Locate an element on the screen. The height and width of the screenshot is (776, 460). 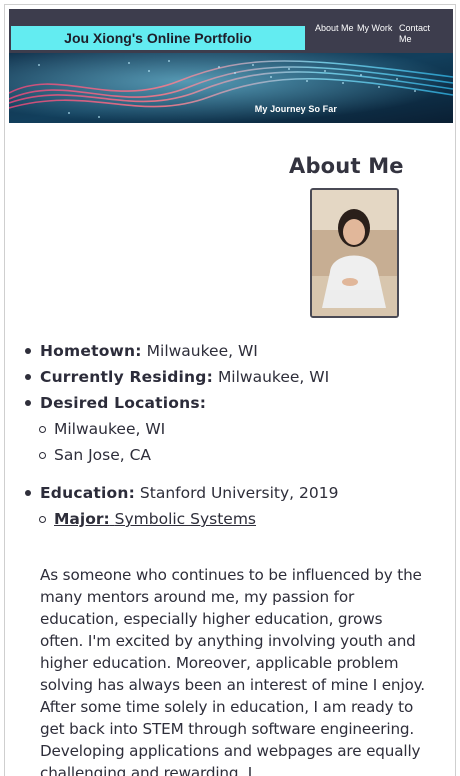
profile-photo-graphic is located at coordinates (354, 253).